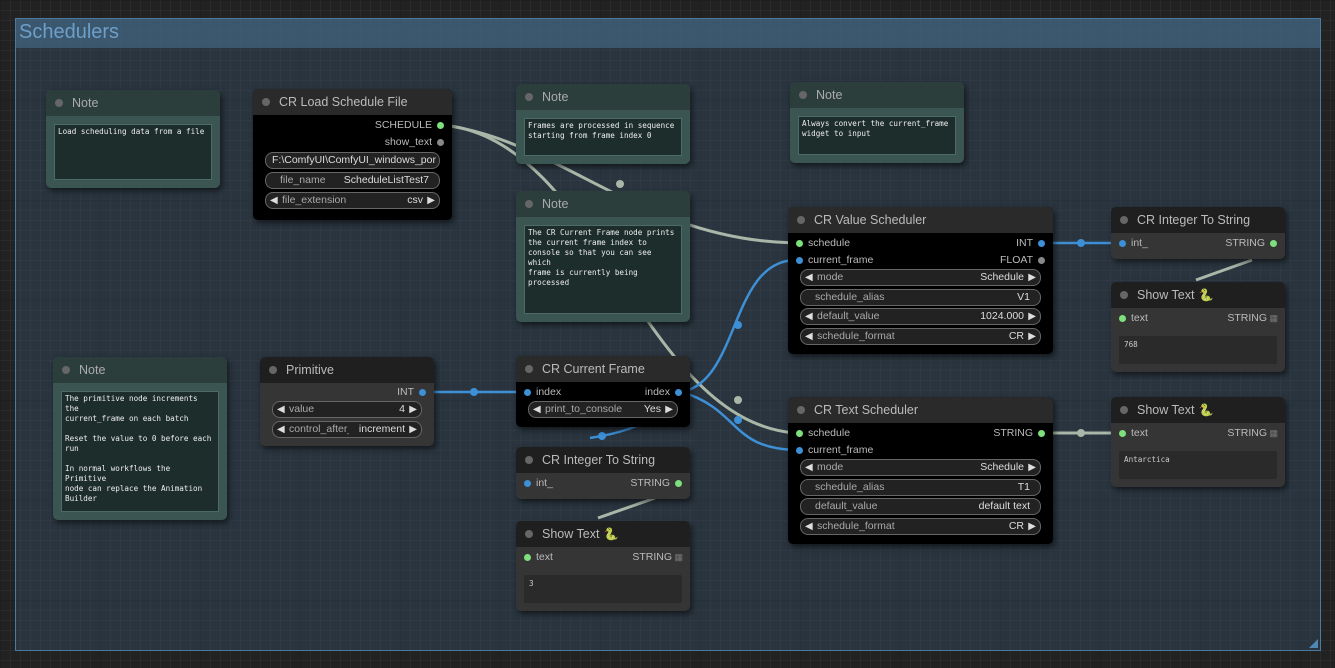 The width and height of the screenshot is (1335, 668). What do you see at coordinates (663, 392) in the screenshot?
I see `output-index: index` at bounding box center [663, 392].